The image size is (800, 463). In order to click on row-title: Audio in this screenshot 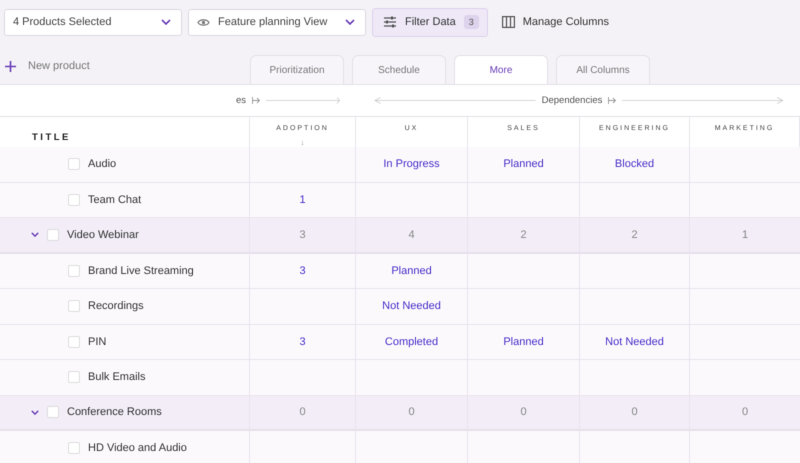, I will do `click(102, 164)`.